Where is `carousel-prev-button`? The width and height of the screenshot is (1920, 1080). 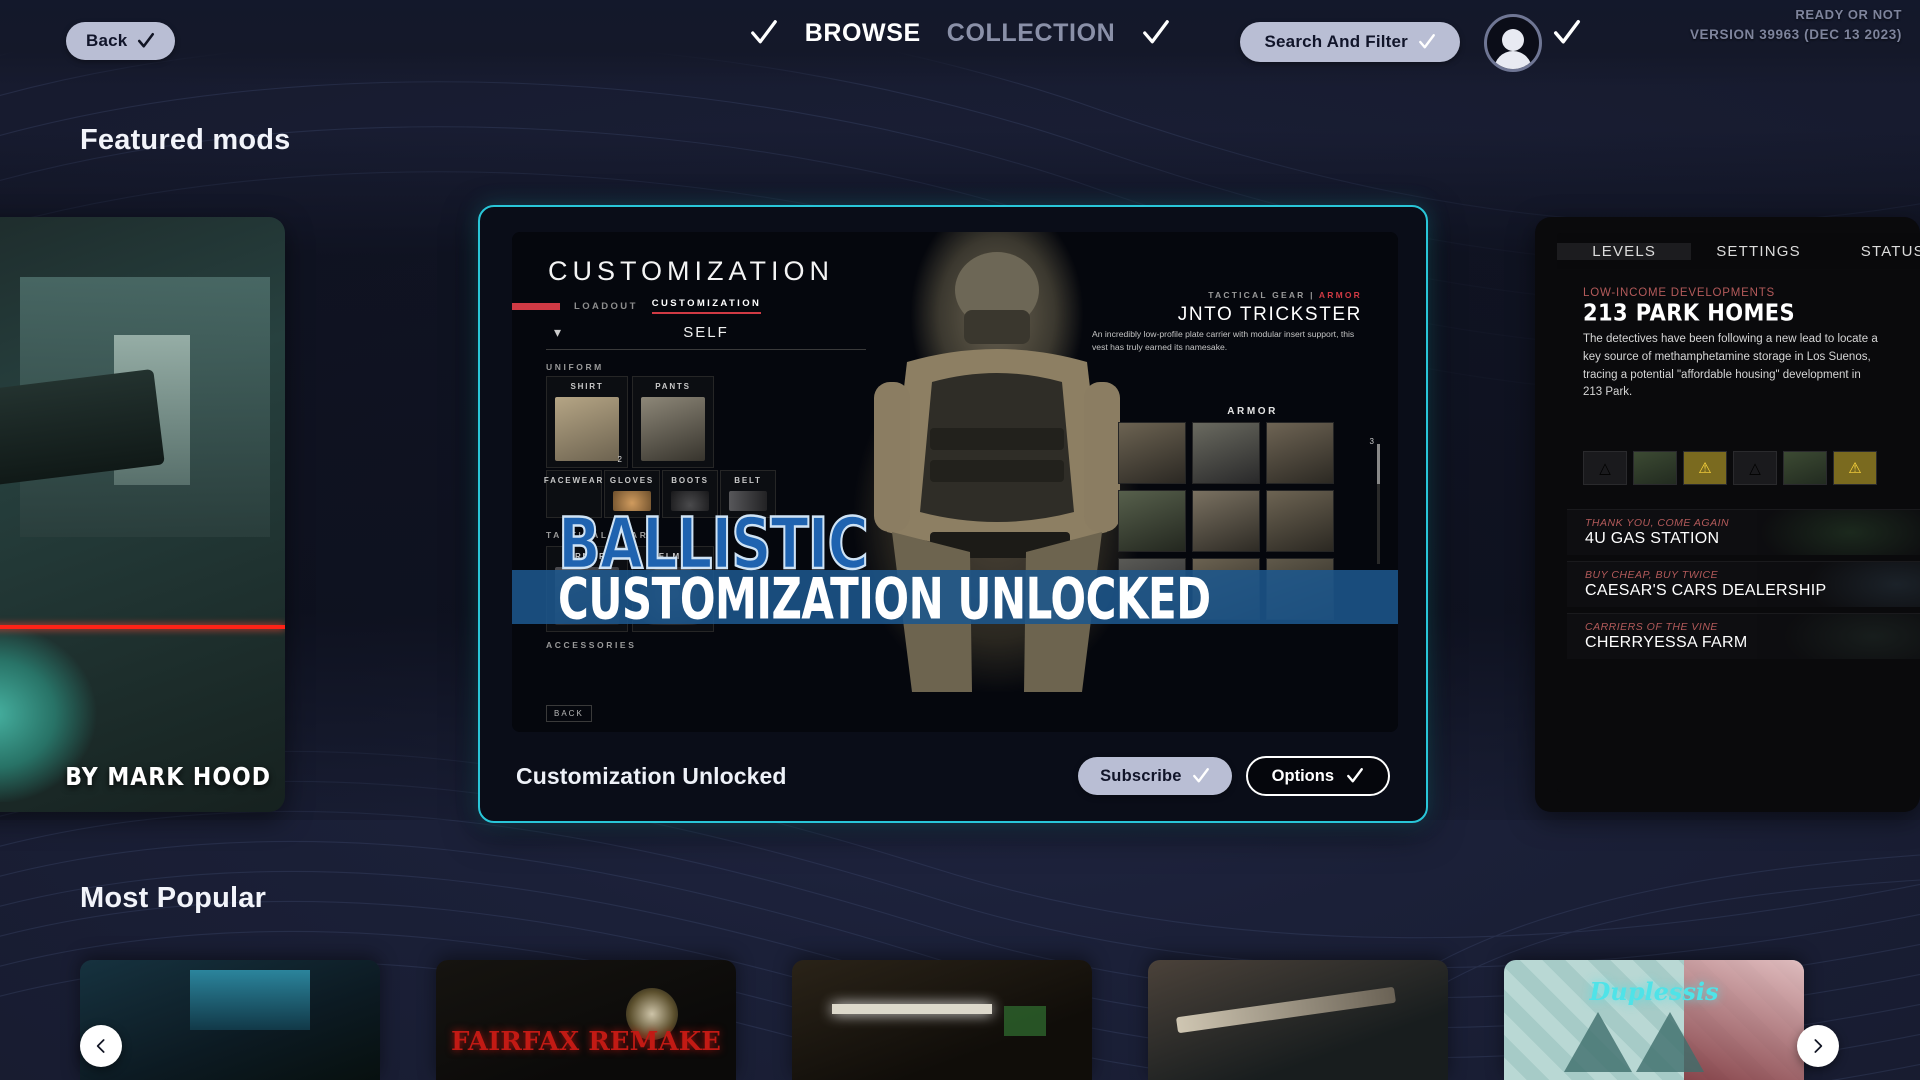
carousel-prev-button is located at coordinates (101, 1046).